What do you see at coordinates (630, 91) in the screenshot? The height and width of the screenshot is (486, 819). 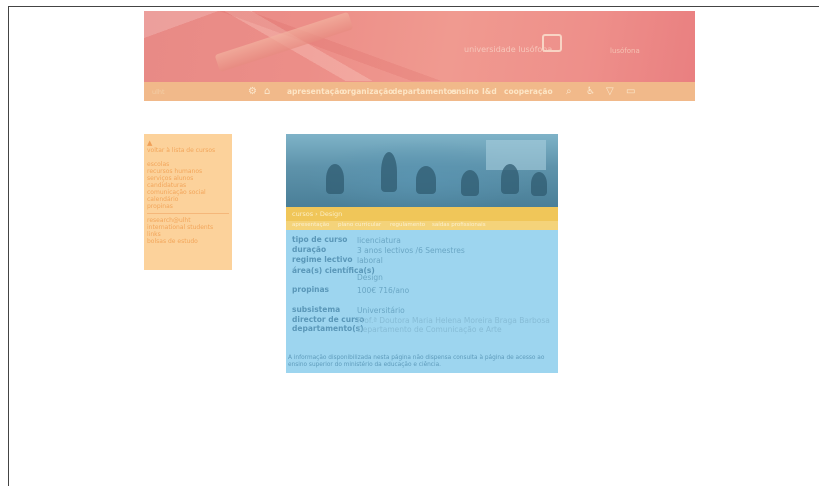 I see `book-icon: ▭` at bounding box center [630, 91].